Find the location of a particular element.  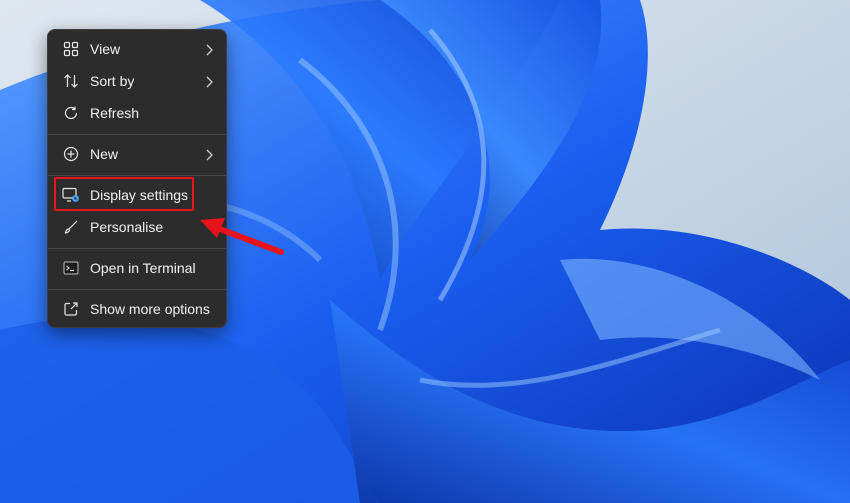

menu-item-refresh: Refresh is located at coordinates (137, 113).